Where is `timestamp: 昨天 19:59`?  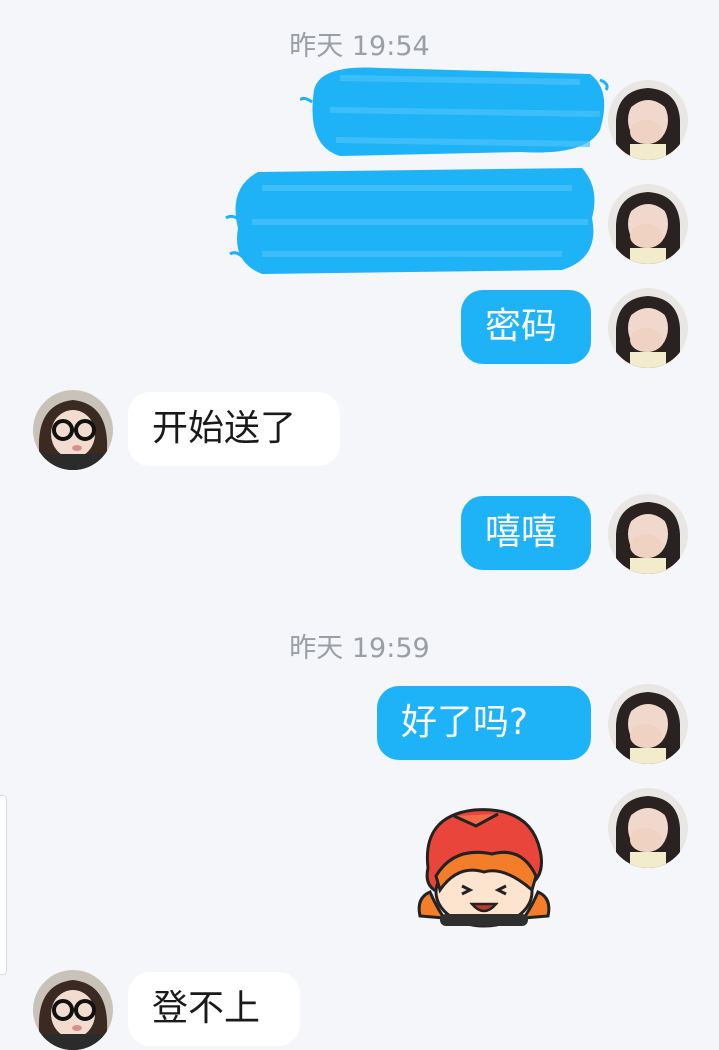 timestamp: 昨天 19:59 is located at coordinates (359, 648).